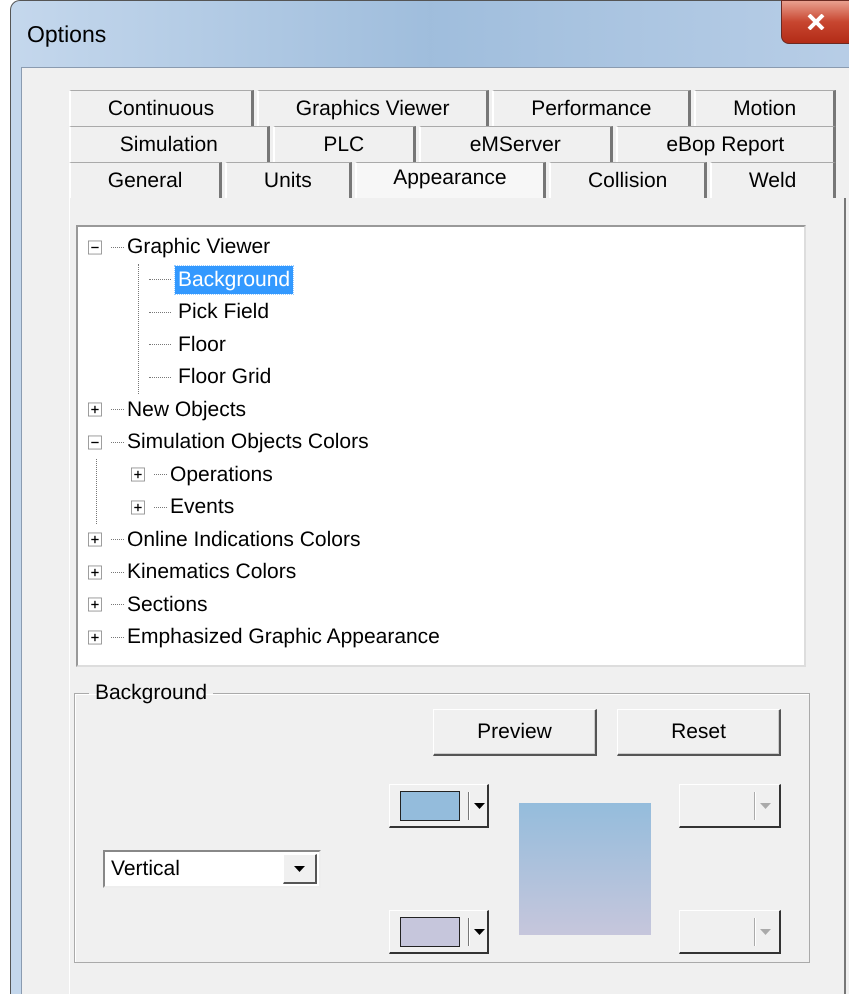 This screenshot has width=849, height=994. Describe the element at coordinates (223, 312) in the screenshot. I see `tree-item: Pick Field` at that location.